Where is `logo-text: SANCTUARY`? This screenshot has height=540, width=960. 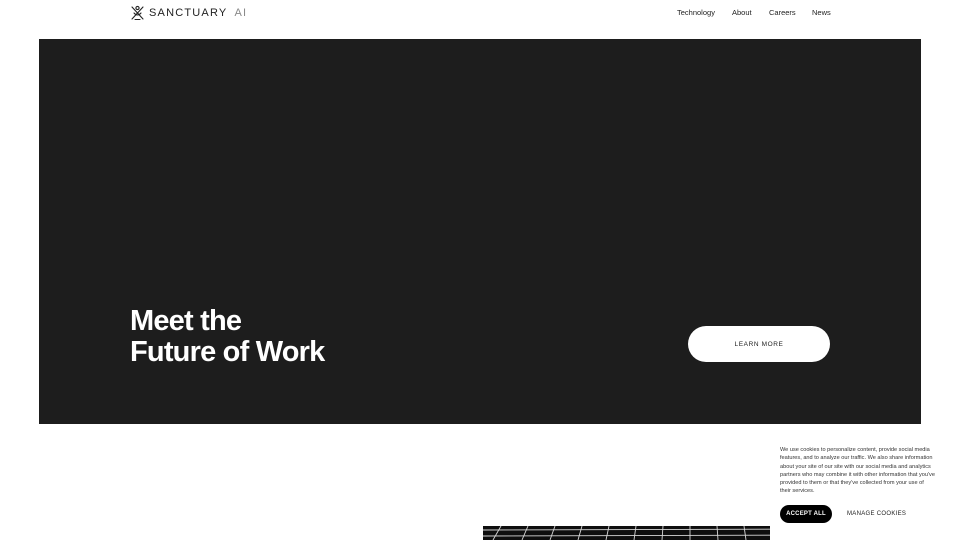
logo-text: SANCTUARY is located at coordinates (188, 13).